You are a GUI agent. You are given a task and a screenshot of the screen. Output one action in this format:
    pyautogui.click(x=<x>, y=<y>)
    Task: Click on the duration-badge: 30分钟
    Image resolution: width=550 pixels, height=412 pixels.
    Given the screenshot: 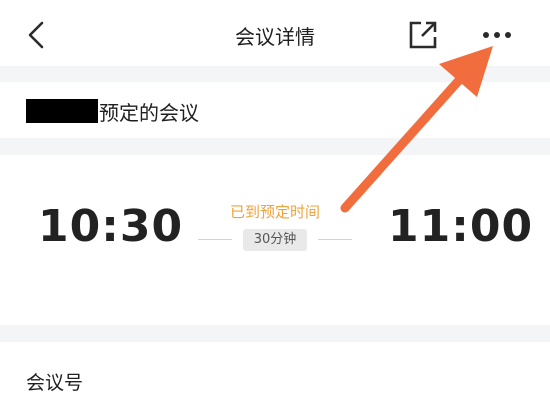 What is the action you would take?
    pyautogui.click(x=275, y=240)
    